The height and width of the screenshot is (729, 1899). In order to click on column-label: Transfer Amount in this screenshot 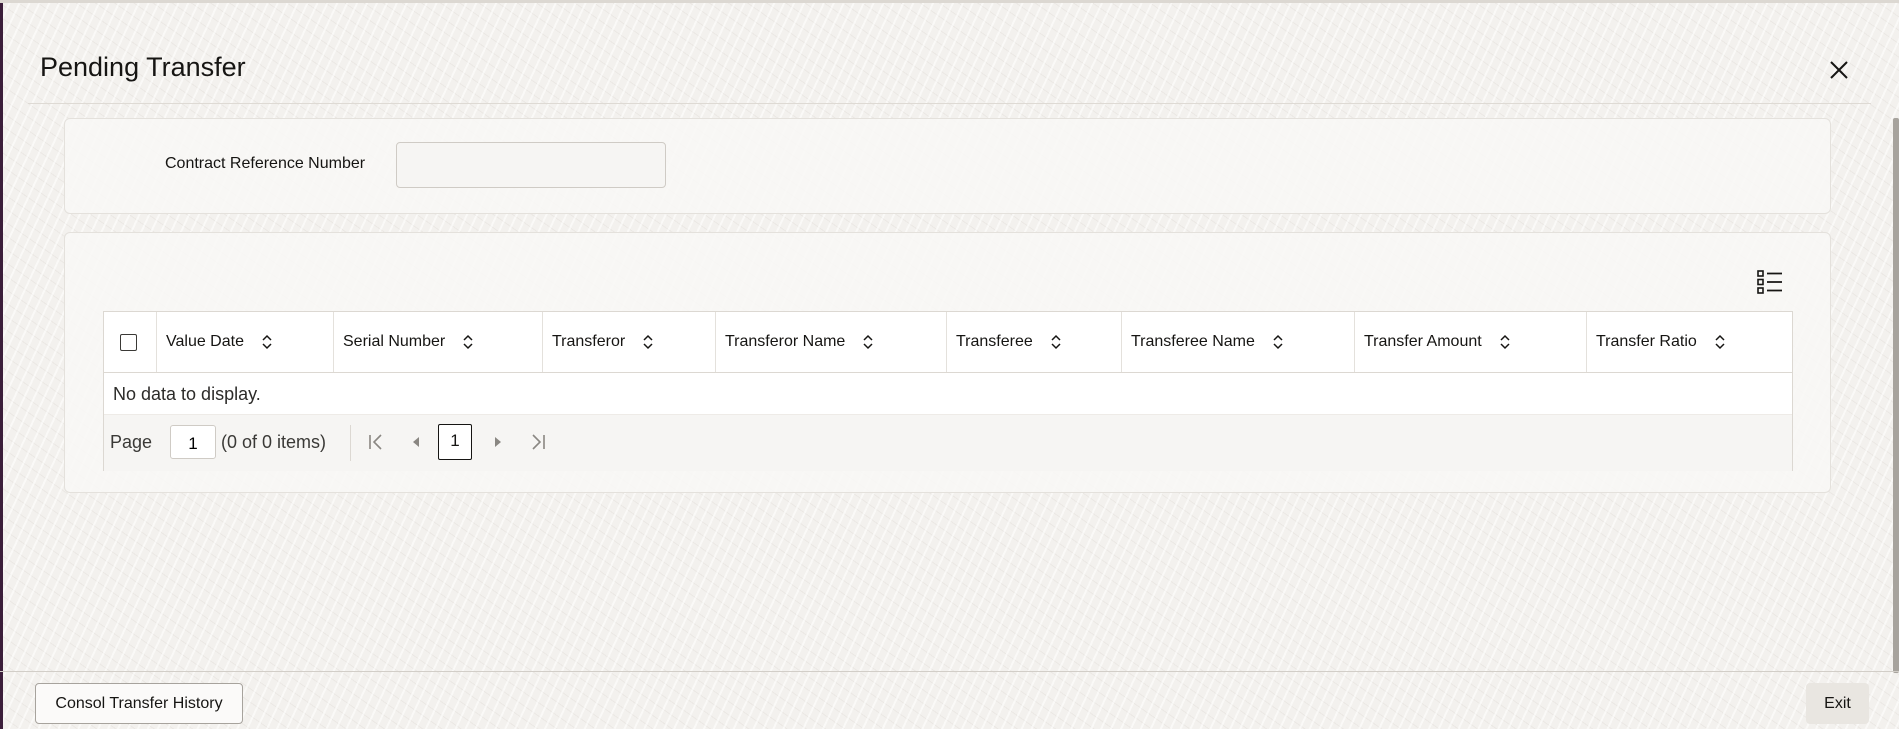, I will do `click(1423, 341)`.